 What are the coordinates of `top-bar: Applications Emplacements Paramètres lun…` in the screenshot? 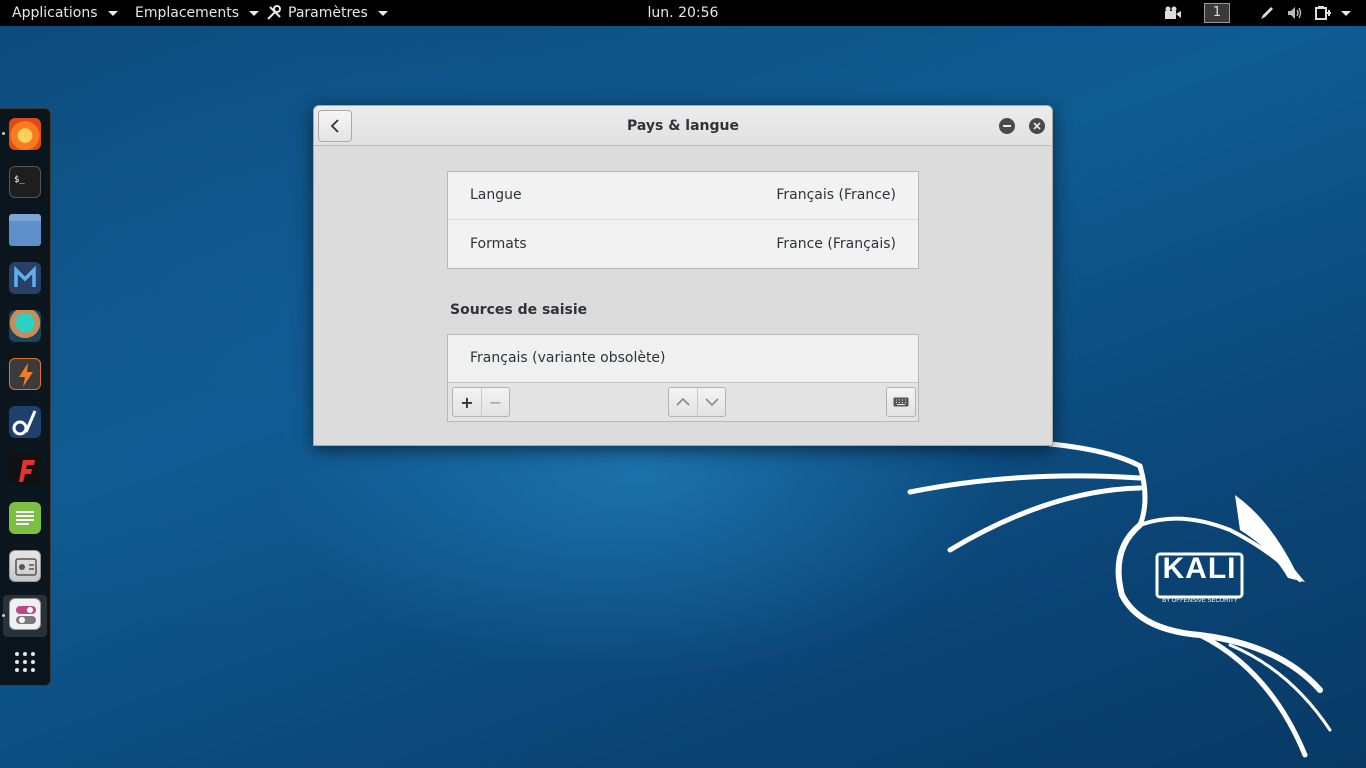 It's located at (683, 13).